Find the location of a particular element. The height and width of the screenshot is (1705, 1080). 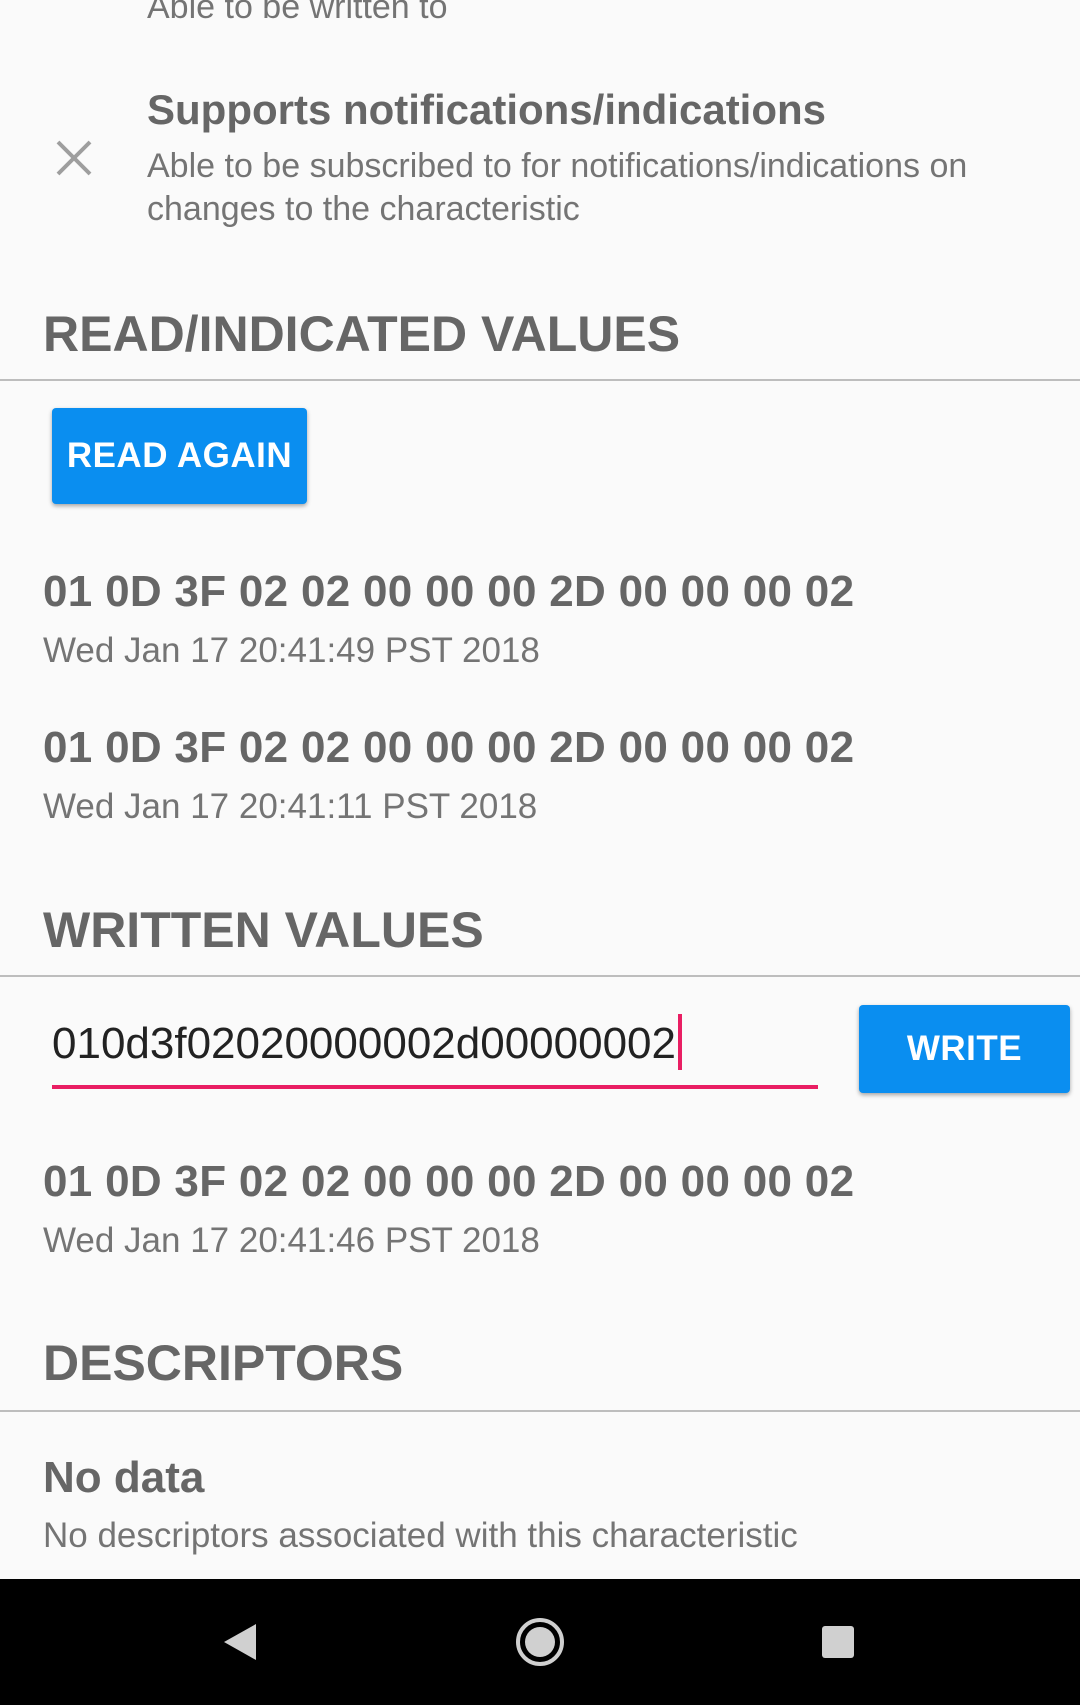

back-icon is located at coordinates (240, 1642).